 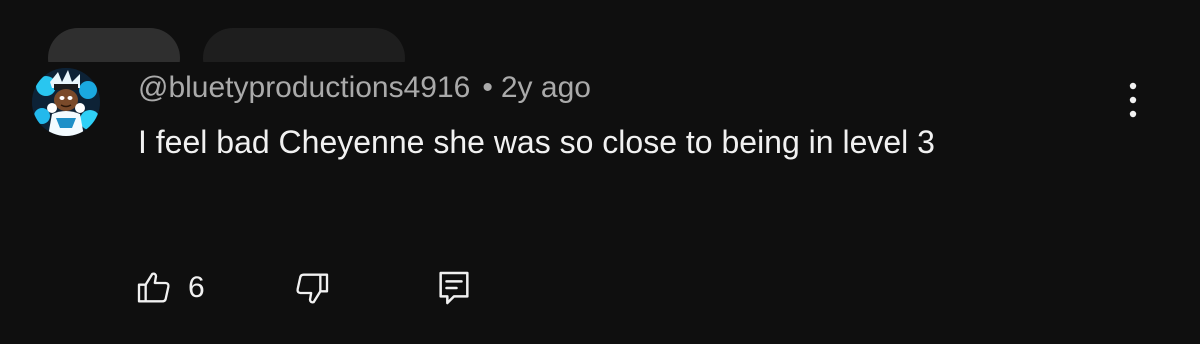 I want to click on more-options-button, so click(x=1133, y=100).